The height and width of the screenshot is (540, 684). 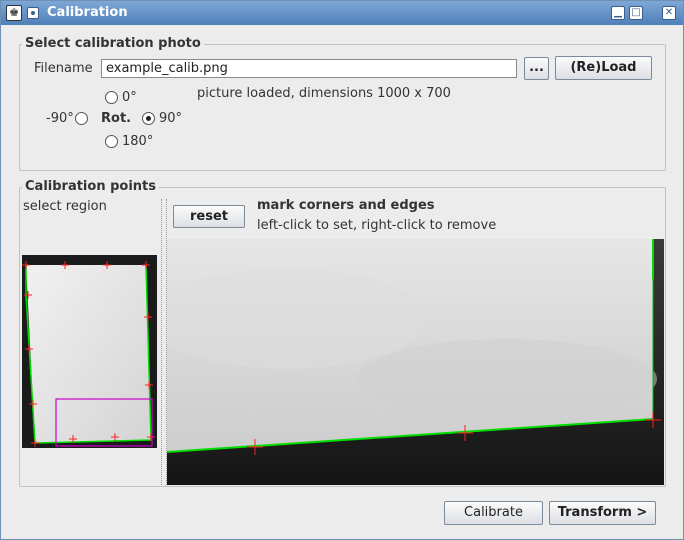 What do you see at coordinates (63, 68) in the screenshot?
I see `filename-label: Filename` at bounding box center [63, 68].